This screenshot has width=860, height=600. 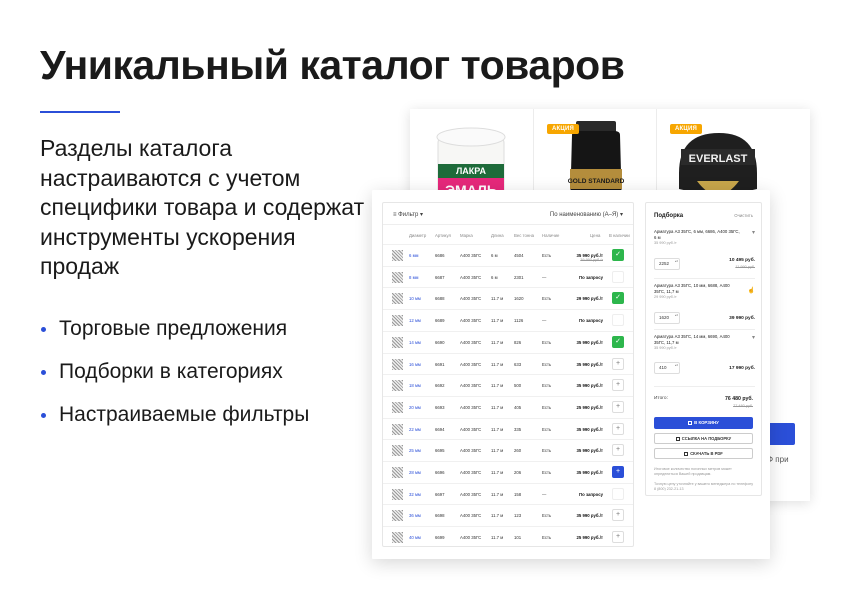 I want to click on header-weight: Вес тонна, so click(x=524, y=235).